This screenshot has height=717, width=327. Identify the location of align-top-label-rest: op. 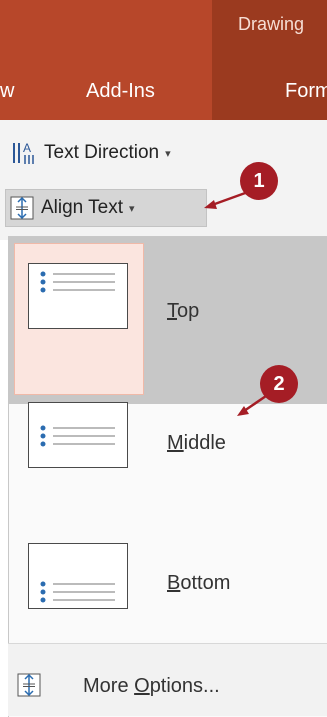
(188, 311).